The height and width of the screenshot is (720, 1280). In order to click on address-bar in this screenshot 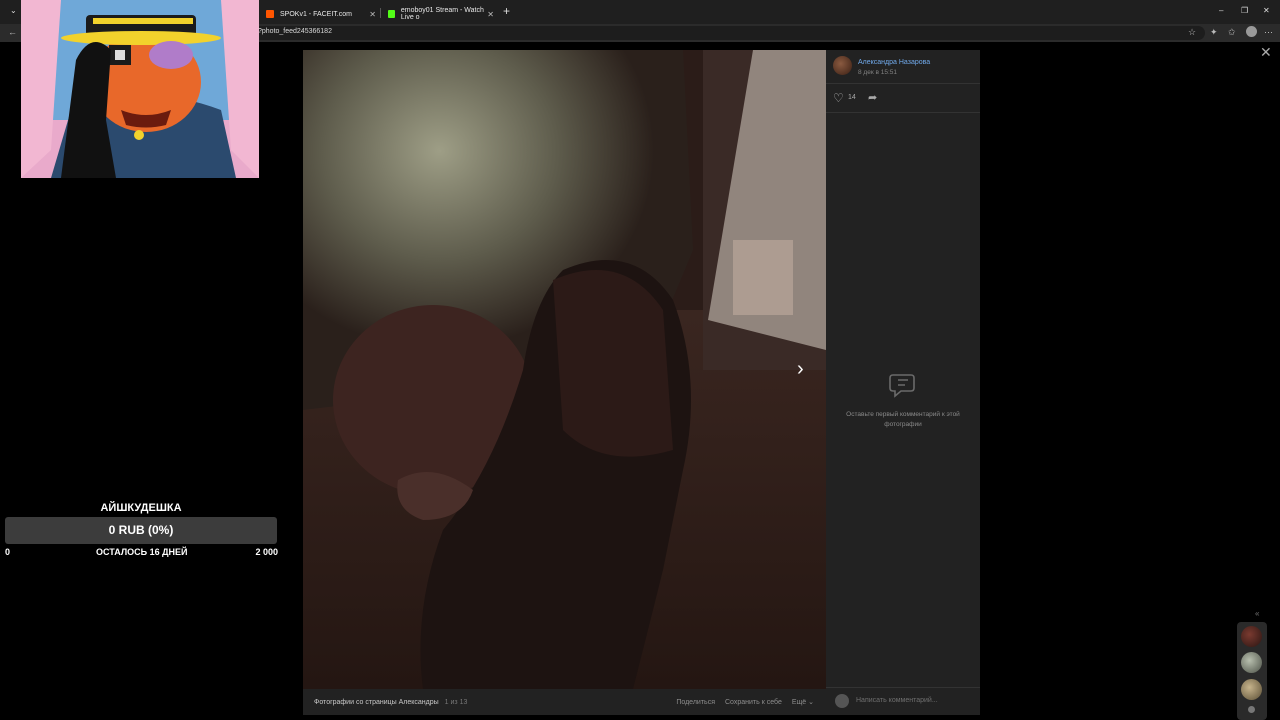, I will do `click(727, 33)`.